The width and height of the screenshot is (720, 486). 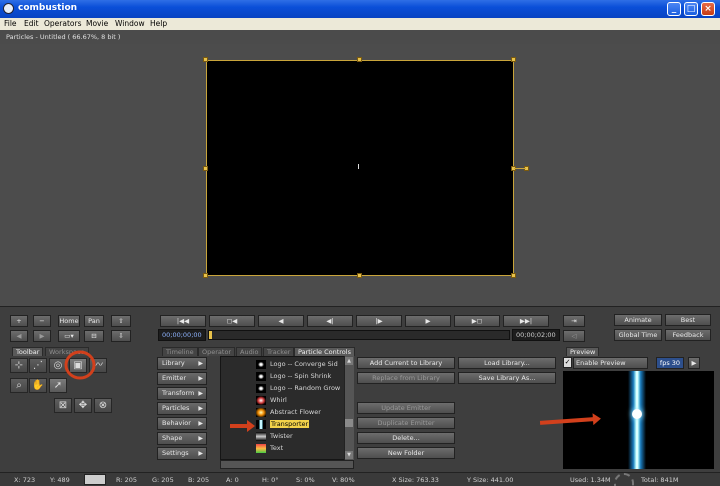 What do you see at coordinates (103, 405) in the screenshot?
I see `cancel-tool-icon: ⊗` at bounding box center [103, 405].